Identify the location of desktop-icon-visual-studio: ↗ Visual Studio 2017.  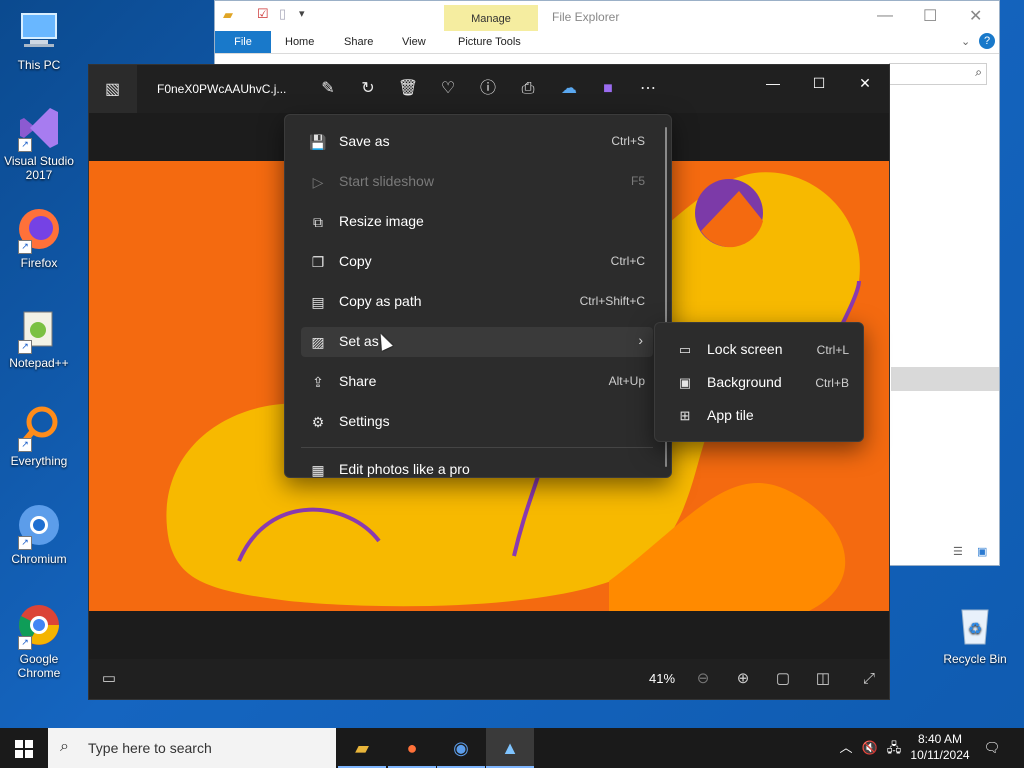
(39, 143).